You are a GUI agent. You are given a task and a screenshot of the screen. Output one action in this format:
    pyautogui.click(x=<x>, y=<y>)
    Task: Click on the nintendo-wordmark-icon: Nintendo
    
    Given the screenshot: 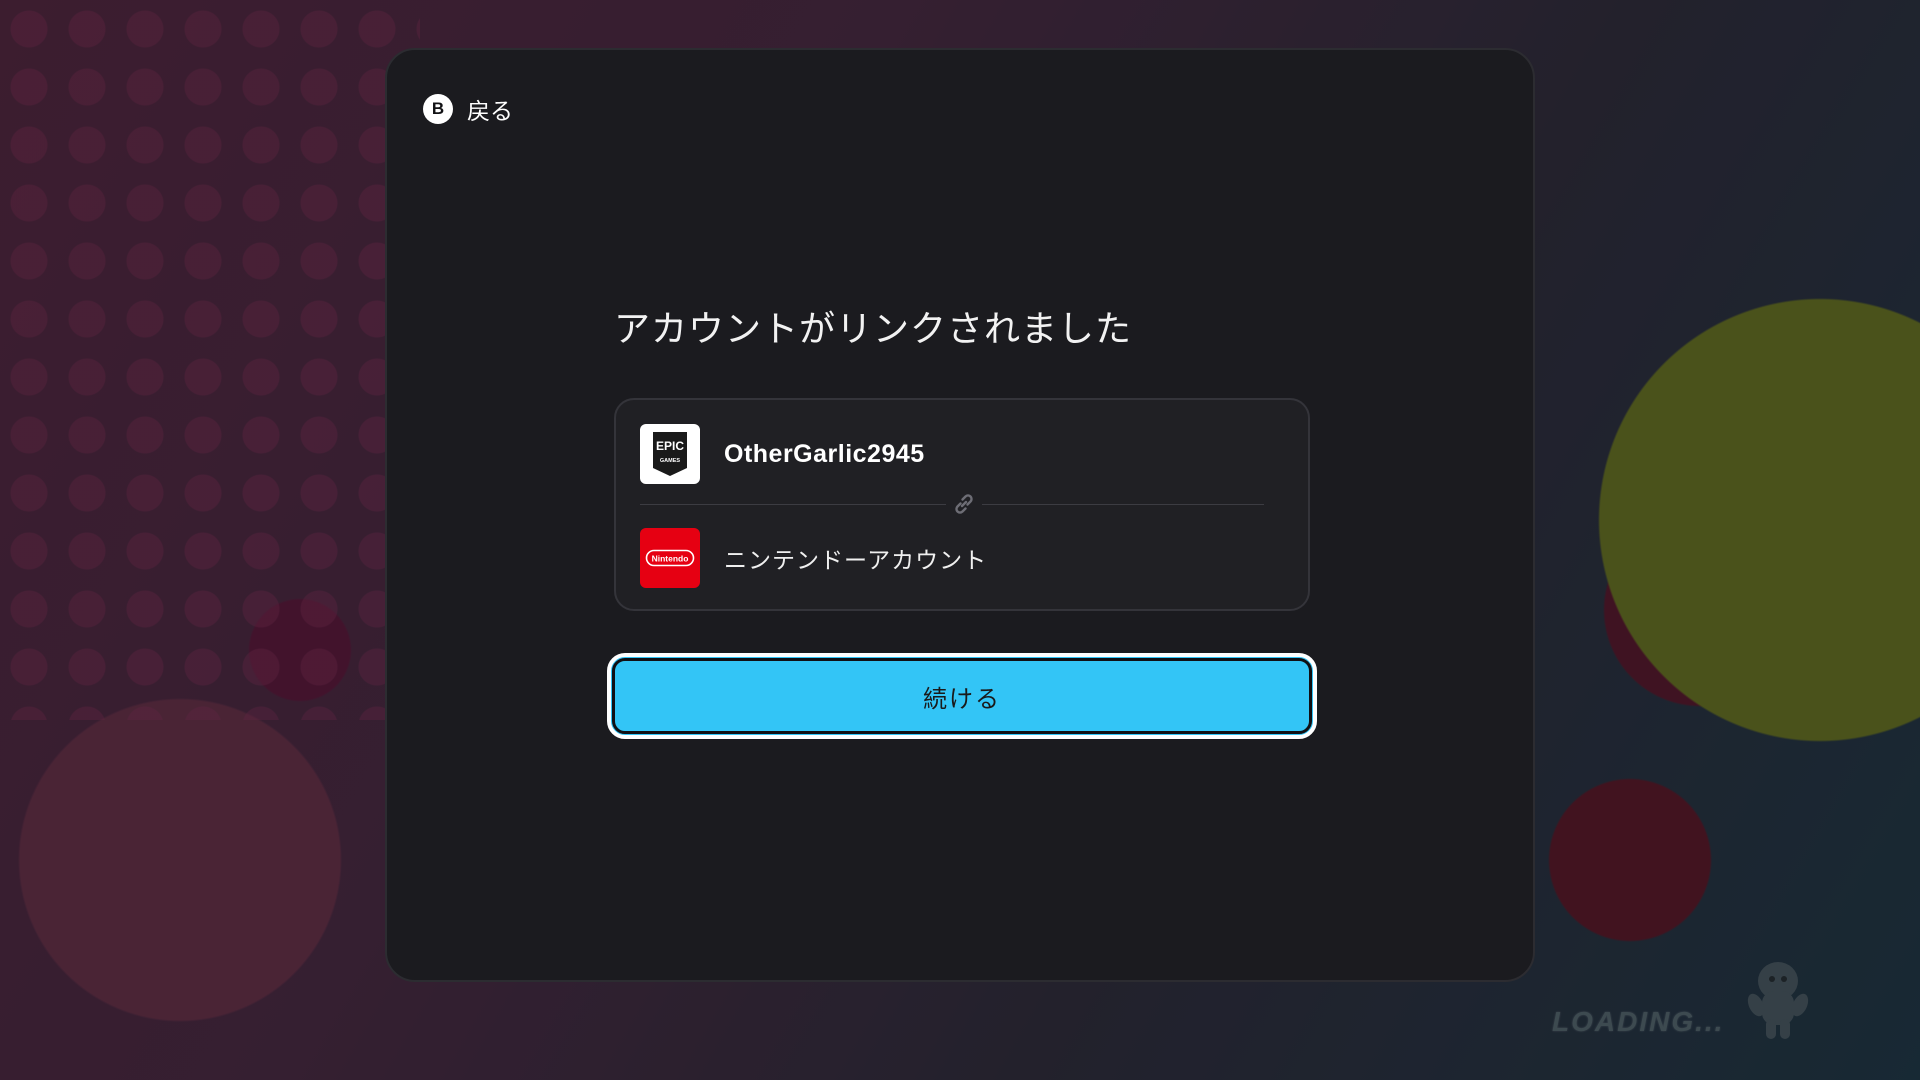 What is the action you would take?
    pyautogui.click(x=670, y=558)
    